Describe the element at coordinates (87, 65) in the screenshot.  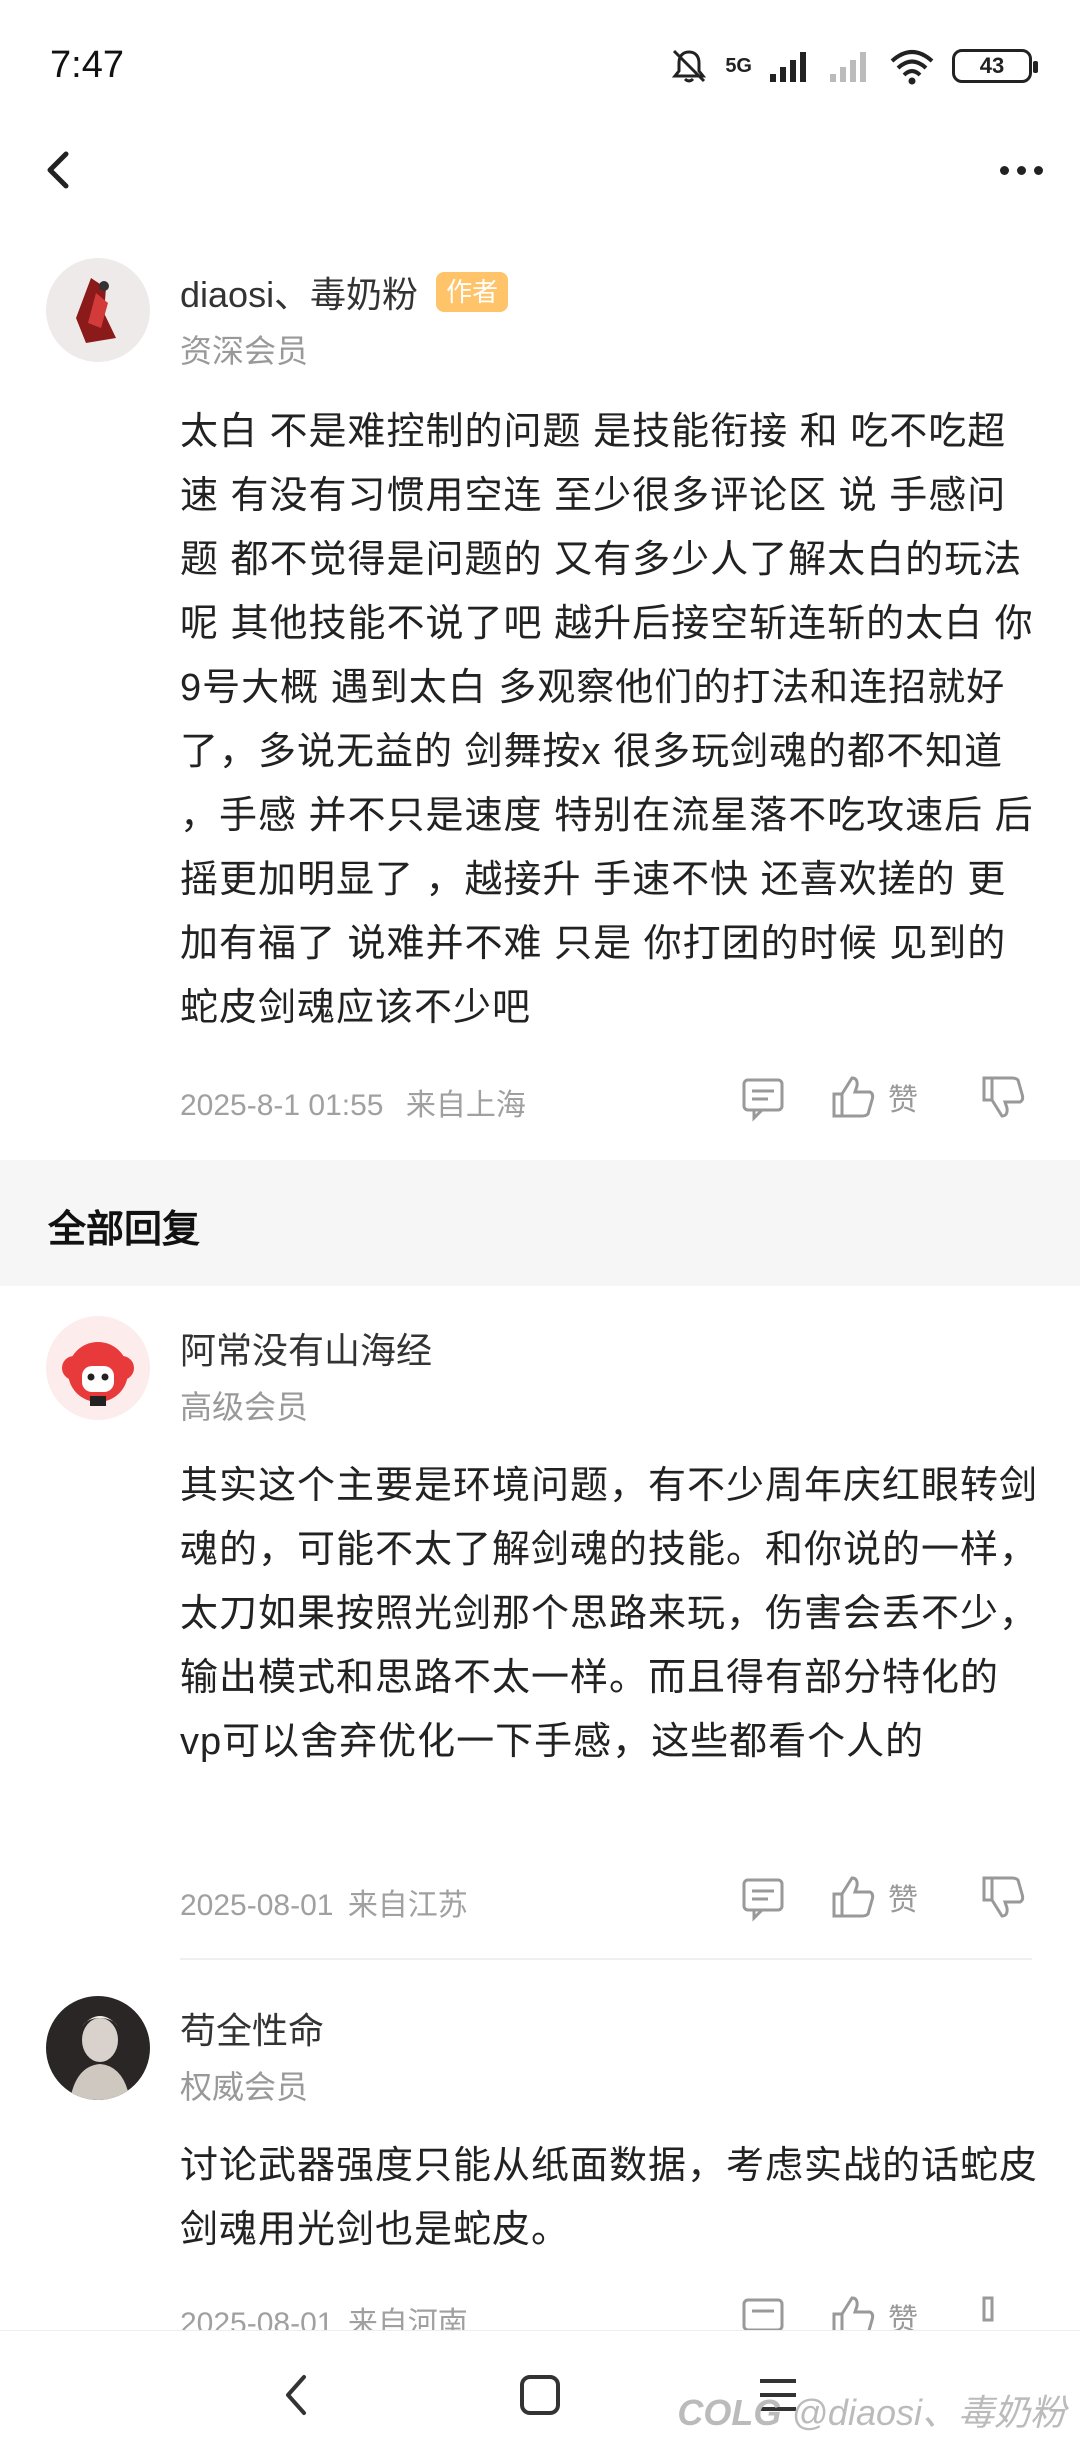
I see `status-time: 7:47` at that location.